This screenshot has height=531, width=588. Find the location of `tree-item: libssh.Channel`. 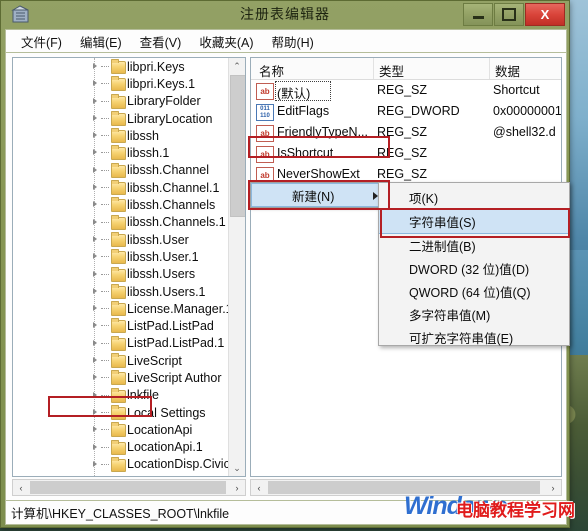

tree-item: libssh.Channel is located at coordinates (122, 170).